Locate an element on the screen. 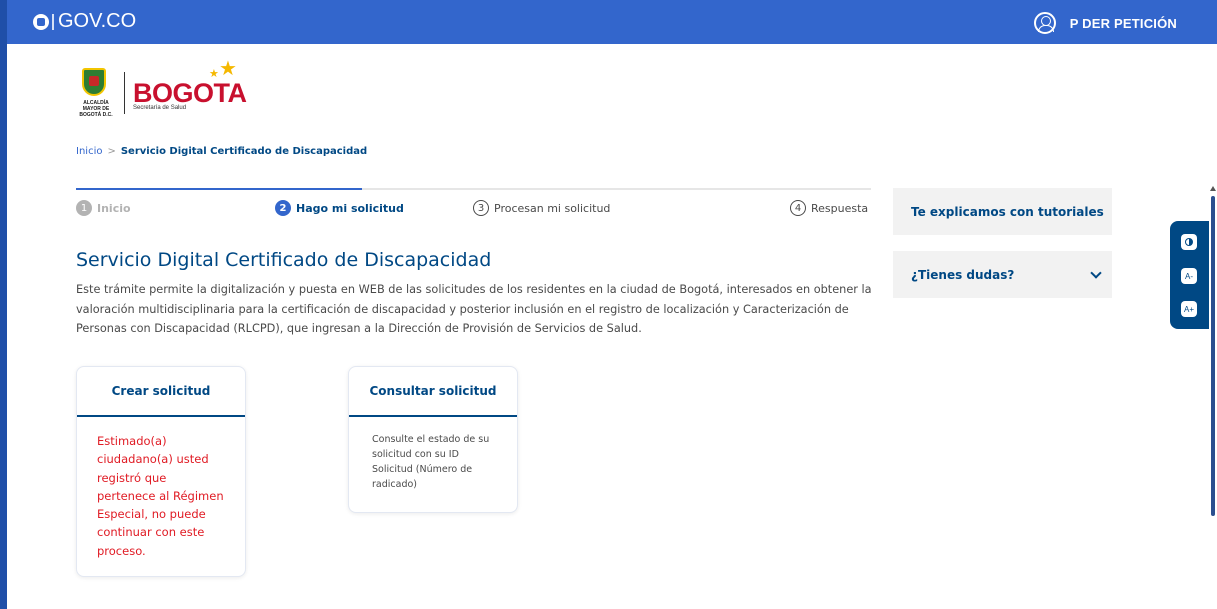 The width and height of the screenshot is (1217, 609). step-procesan-mi-solicitud: 3 Procesan mi solicitud is located at coordinates (541, 208).